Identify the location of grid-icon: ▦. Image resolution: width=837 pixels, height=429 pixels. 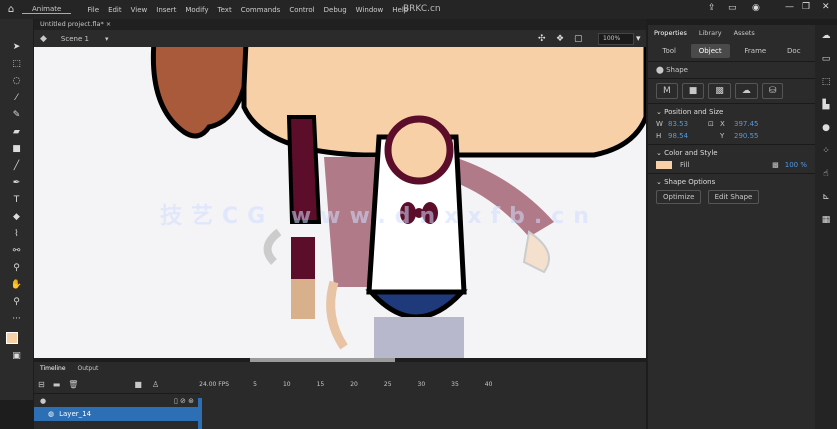
(826, 220).